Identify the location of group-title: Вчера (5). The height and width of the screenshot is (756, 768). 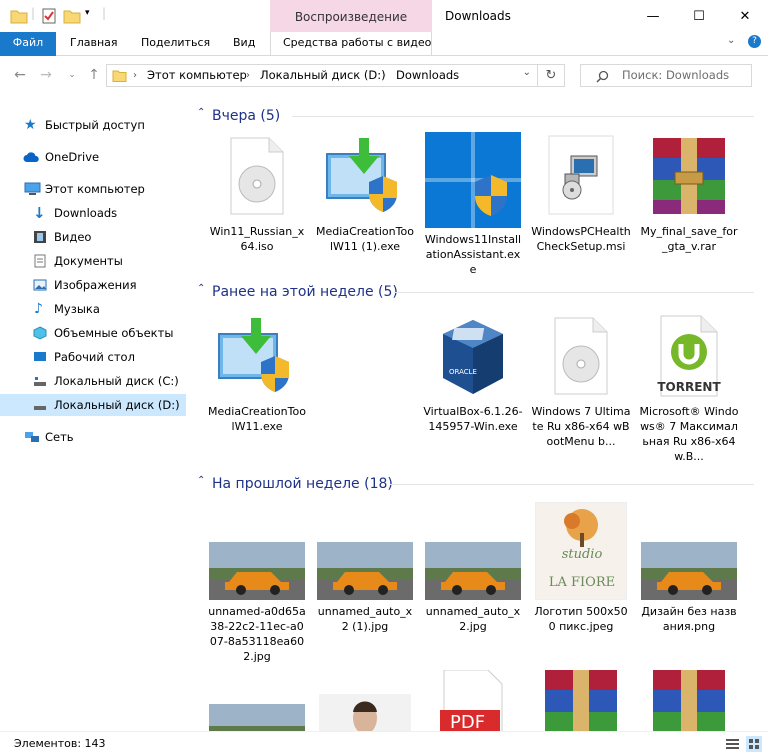
(246, 116).